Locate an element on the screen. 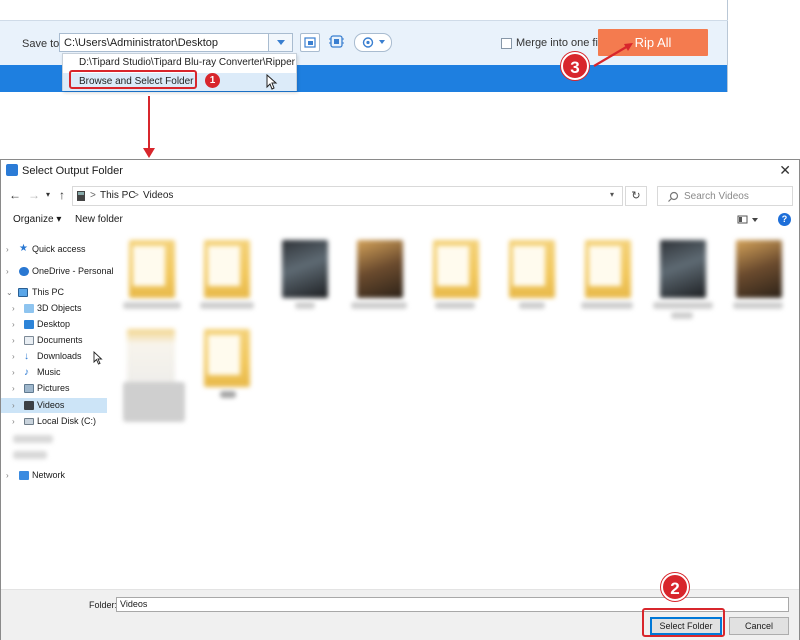  tree-item-videos: › Videos is located at coordinates (54, 405).